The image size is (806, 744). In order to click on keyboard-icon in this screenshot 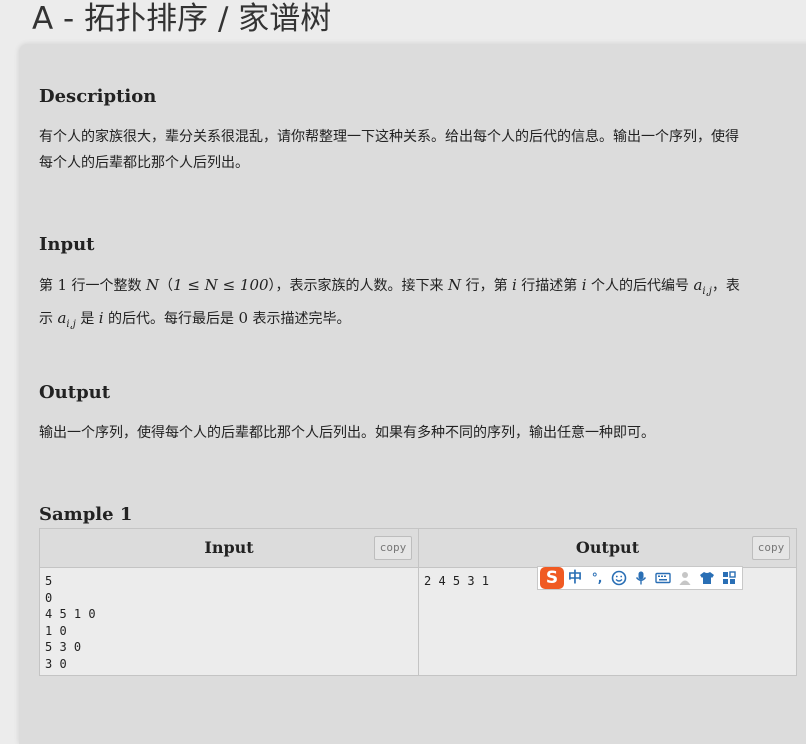, I will do `click(663, 578)`.